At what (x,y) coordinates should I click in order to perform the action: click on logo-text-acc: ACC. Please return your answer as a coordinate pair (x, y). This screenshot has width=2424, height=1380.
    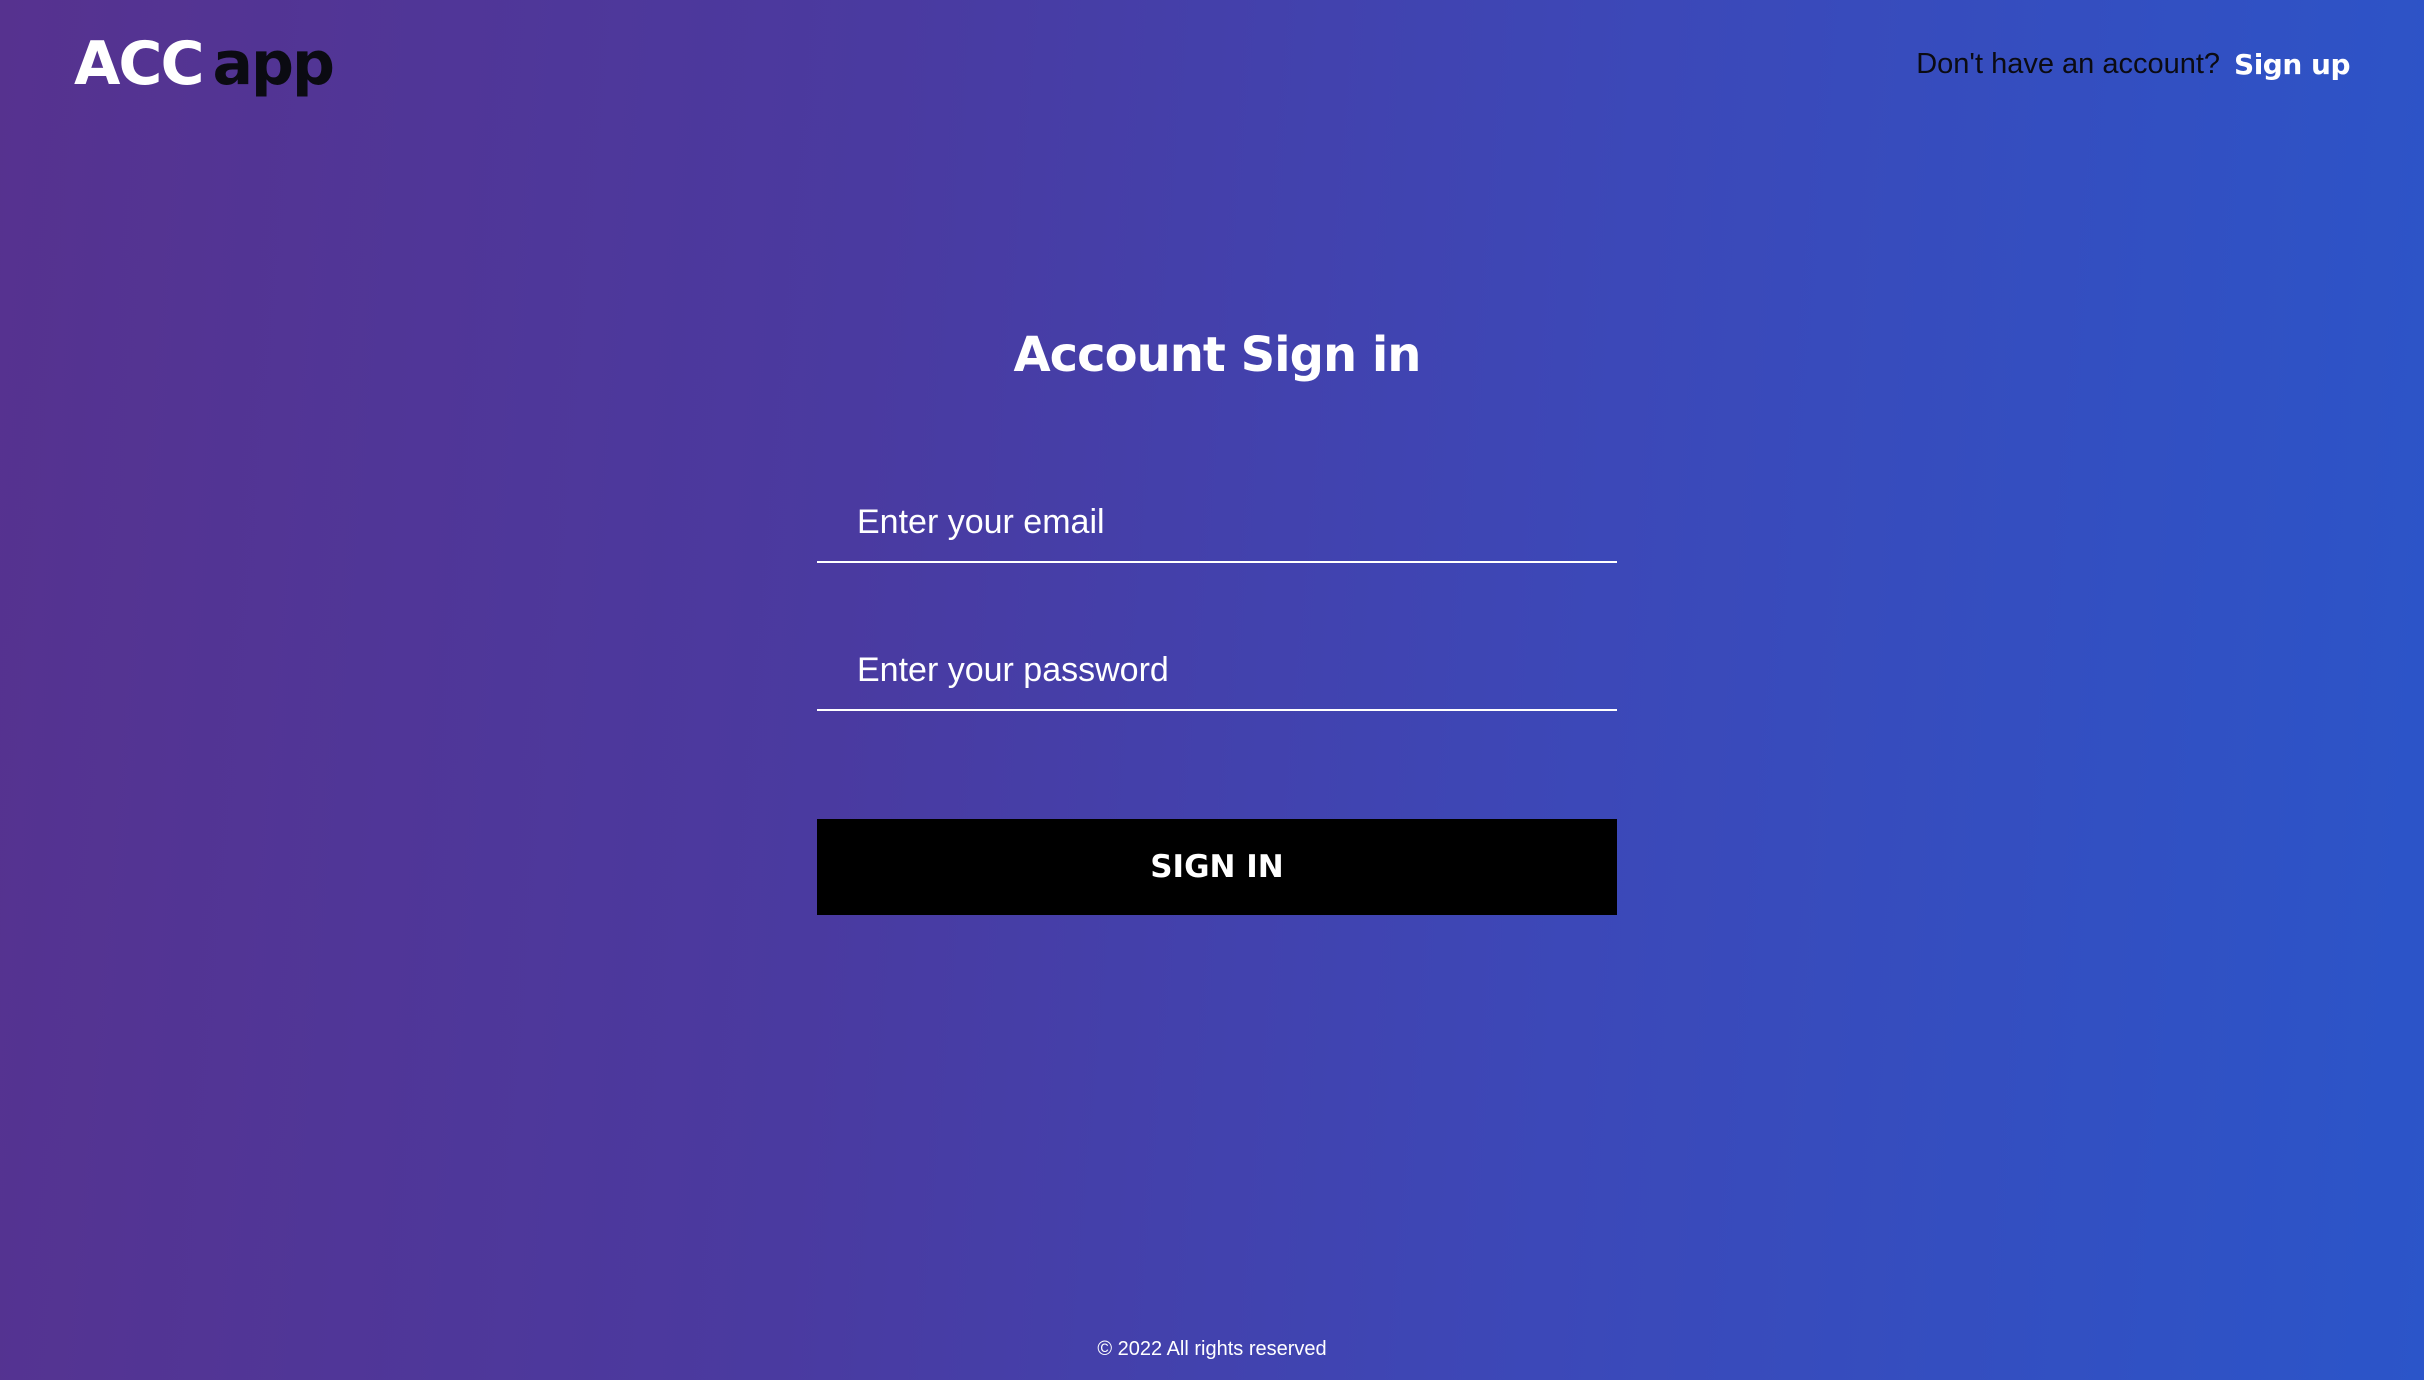
    Looking at the image, I should click on (139, 64).